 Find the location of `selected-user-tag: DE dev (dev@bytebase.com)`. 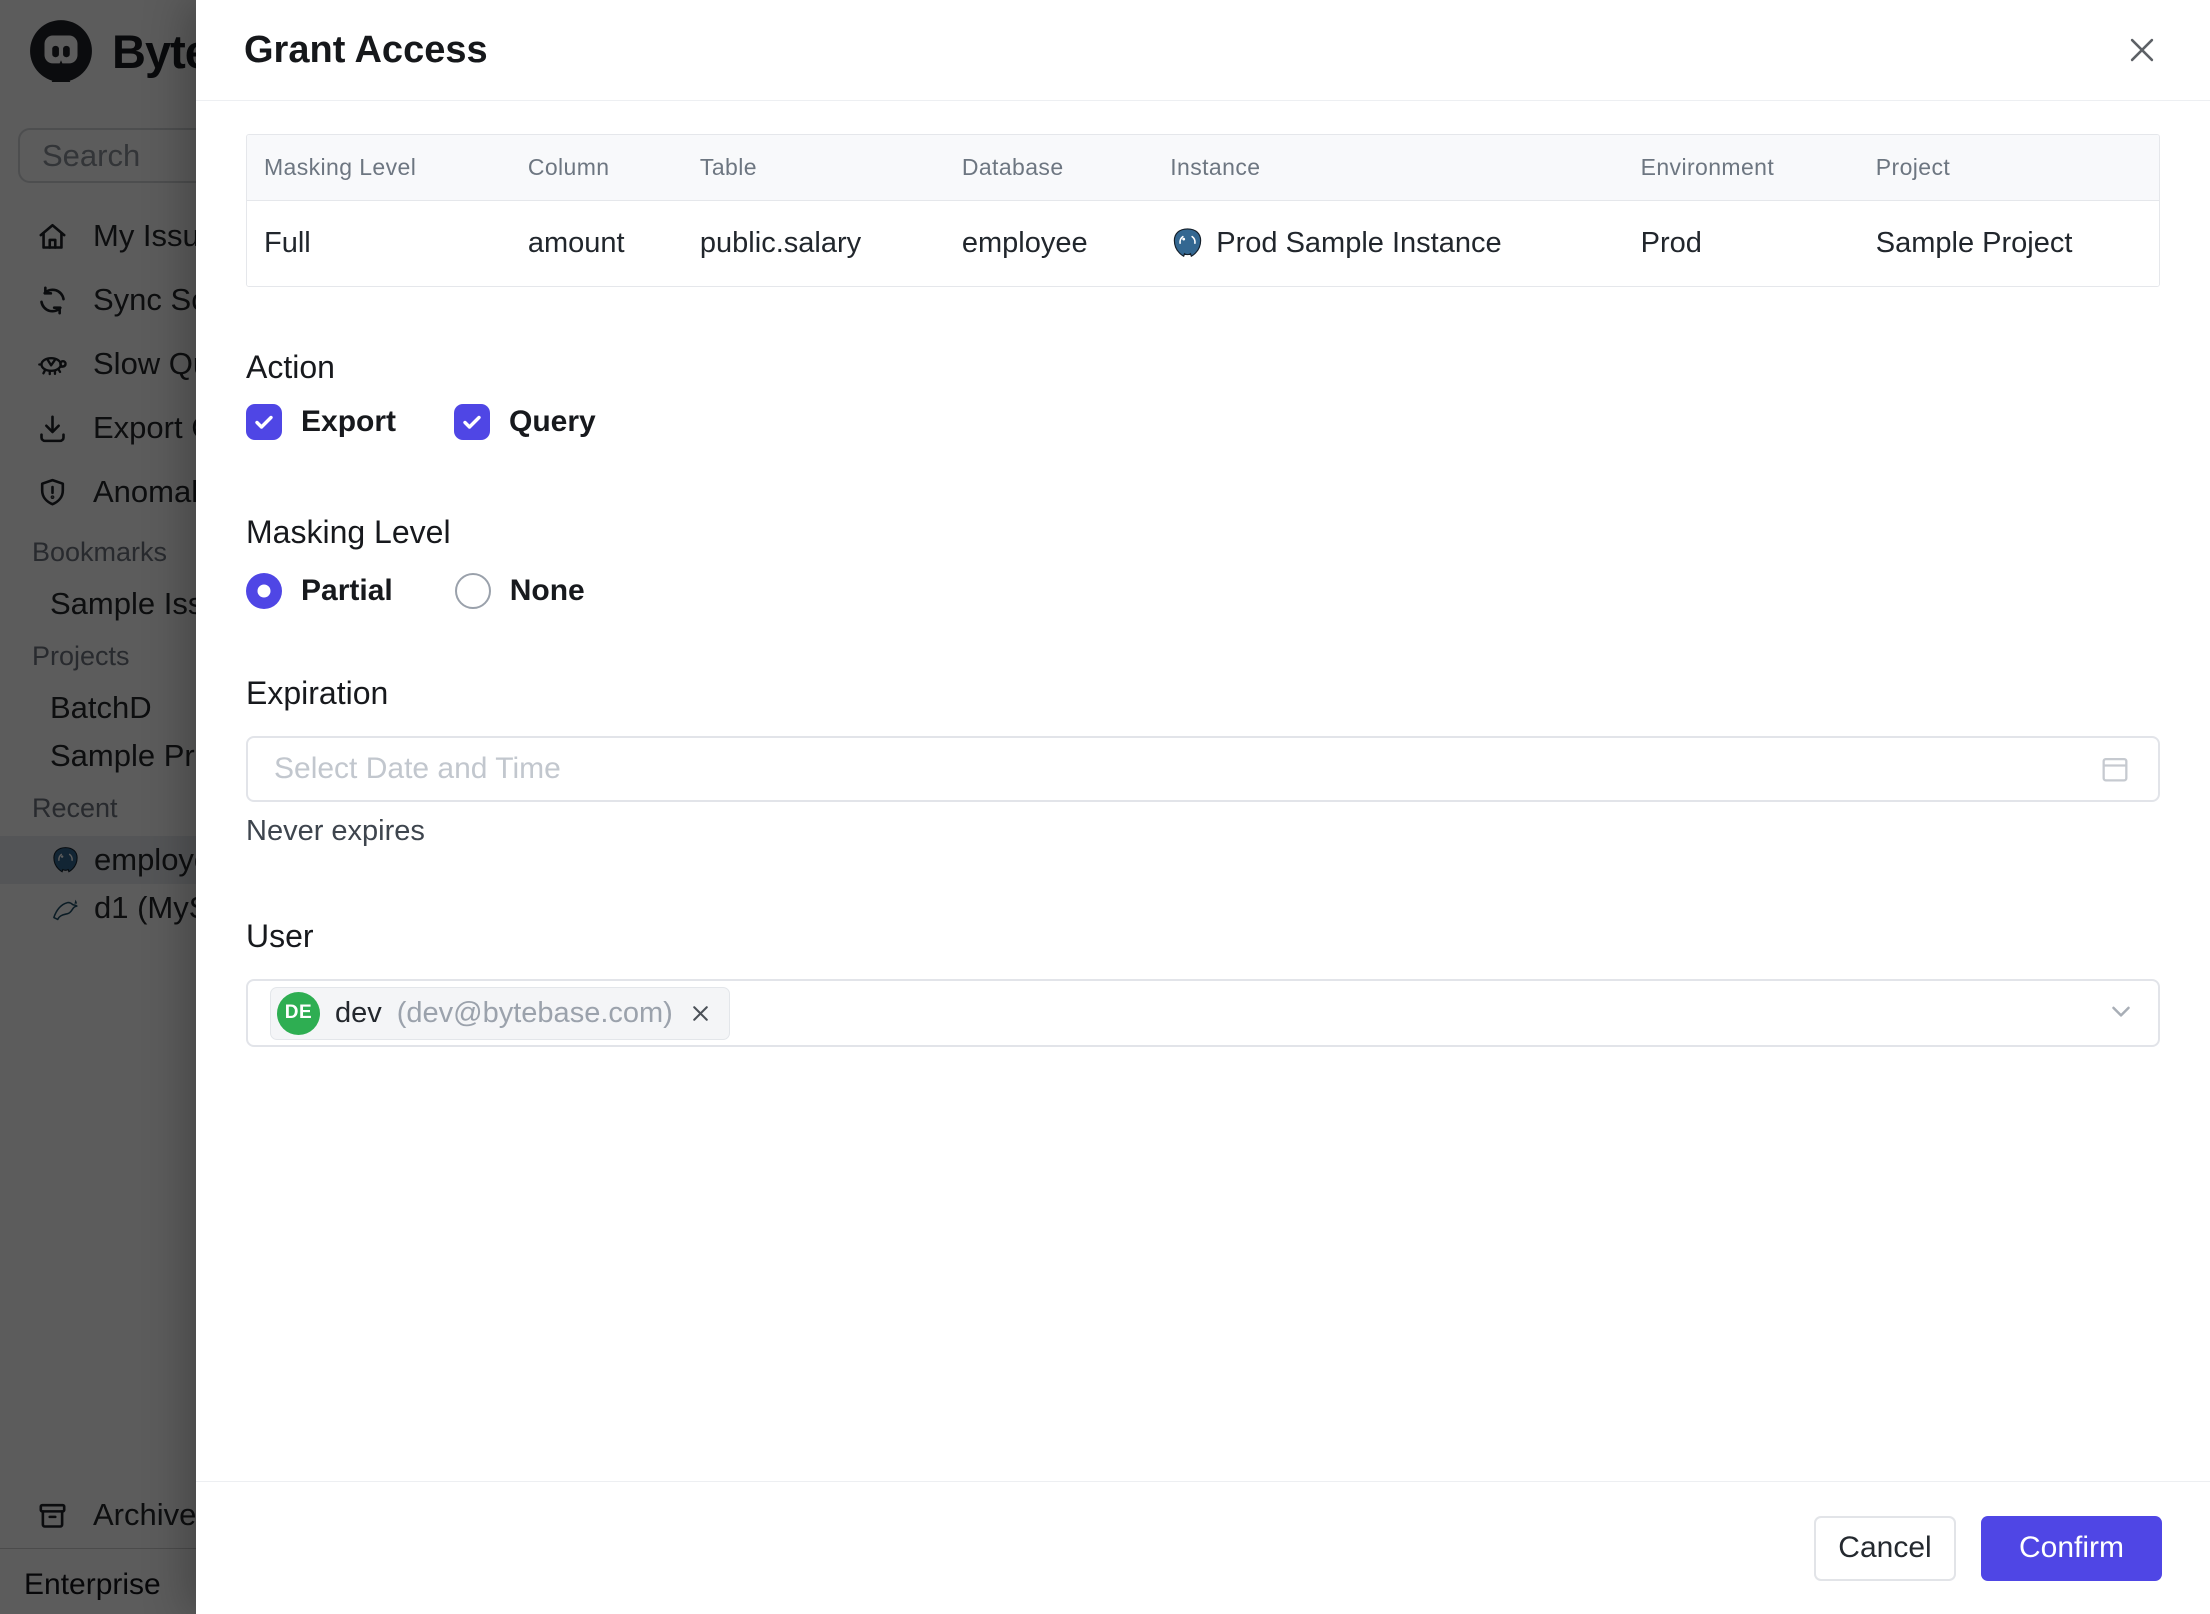

selected-user-tag: DE dev (dev@bytebase.com) is located at coordinates (500, 1013).